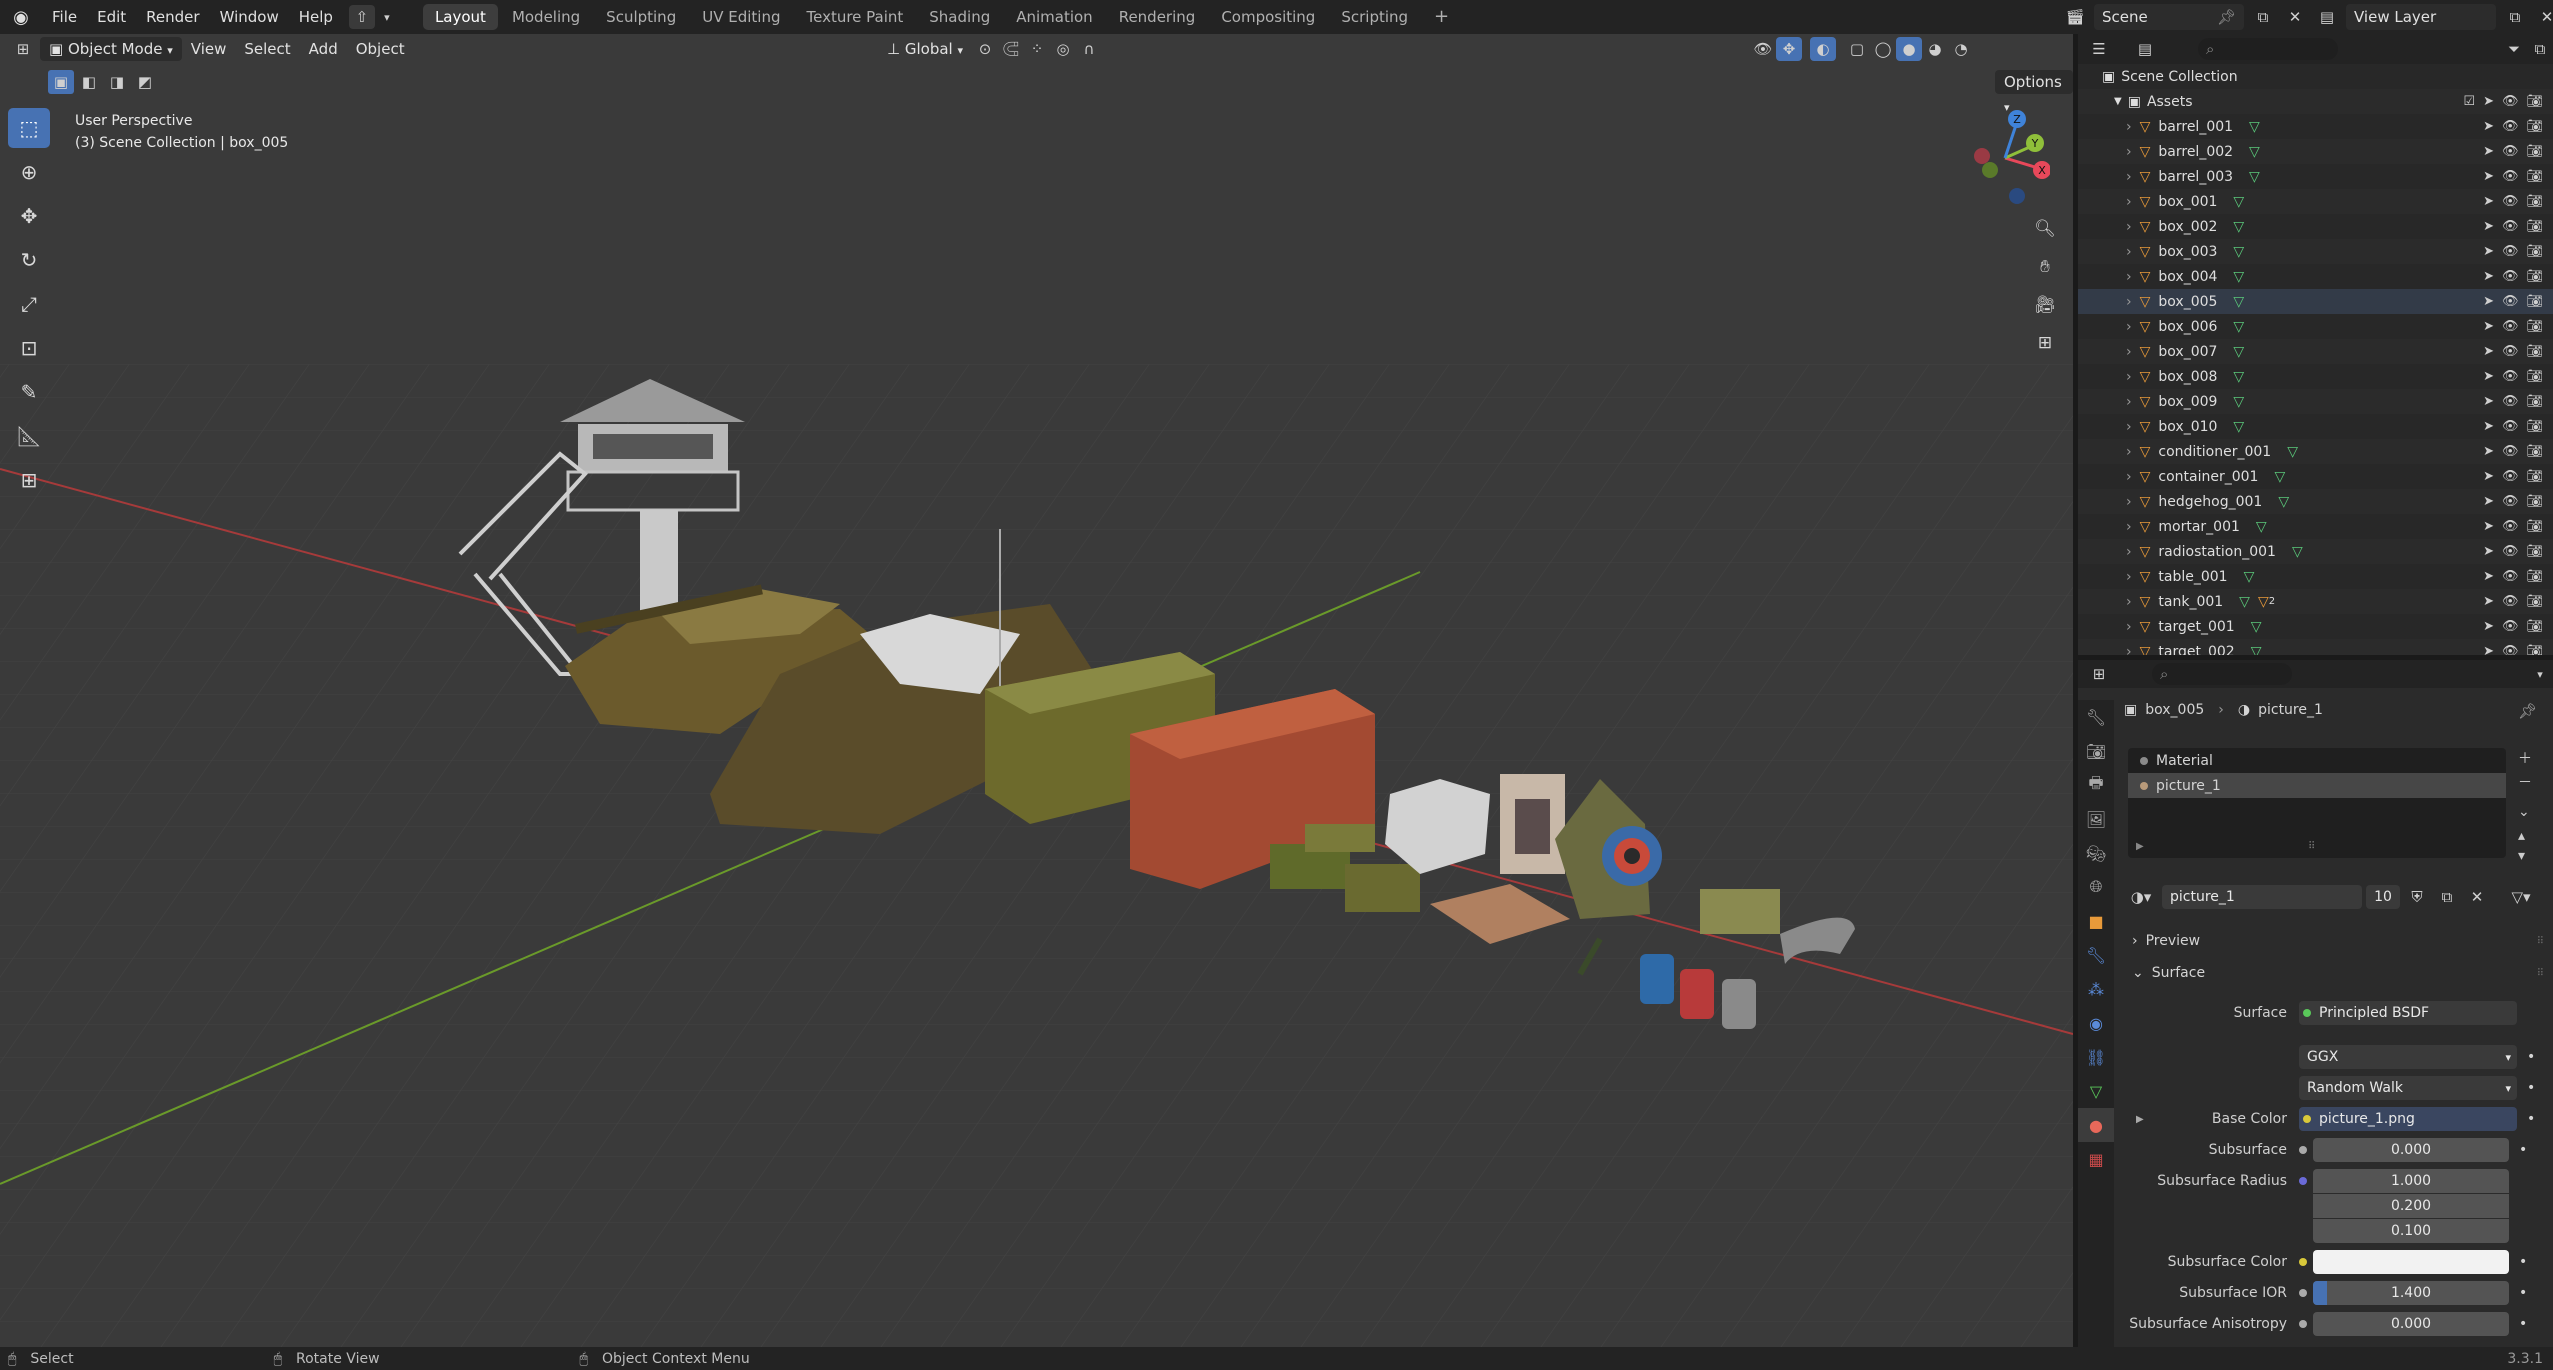 The image size is (2553, 1370). What do you see at coordinates (854, 17) in the screenshot?
I see `tab-texture-paint: Texture Paint` at bounding box center [854, 17].